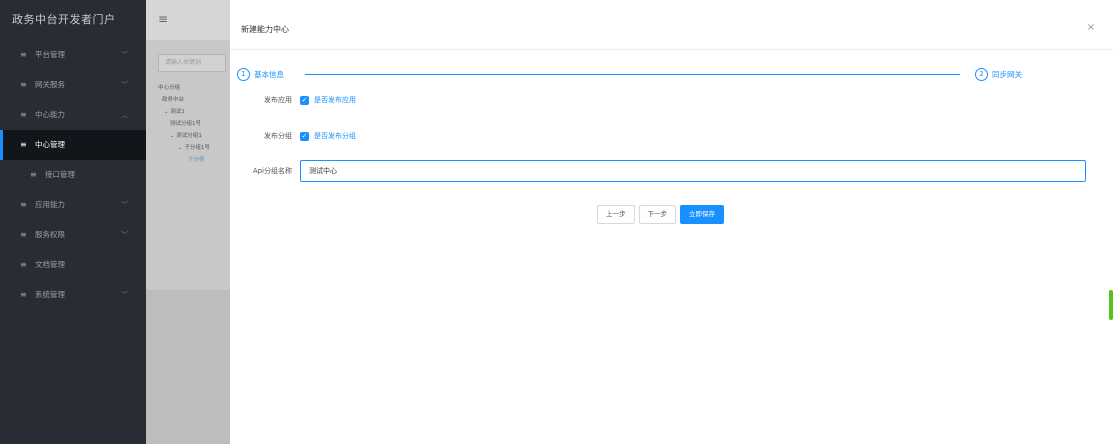  I want to click on publish-group-checkbox: ✓, so click(304, 136).